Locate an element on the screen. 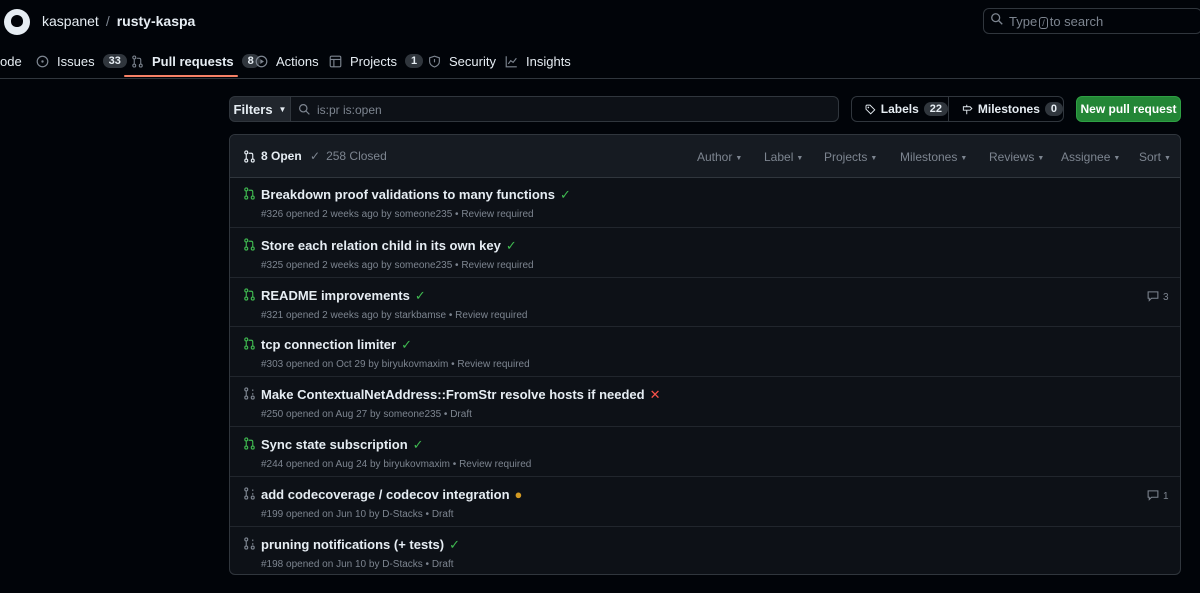 The width and height of the screenshot is (1200, 593). milestones-dropdown: Milestones ▼ is located at coordinates (933, 157).